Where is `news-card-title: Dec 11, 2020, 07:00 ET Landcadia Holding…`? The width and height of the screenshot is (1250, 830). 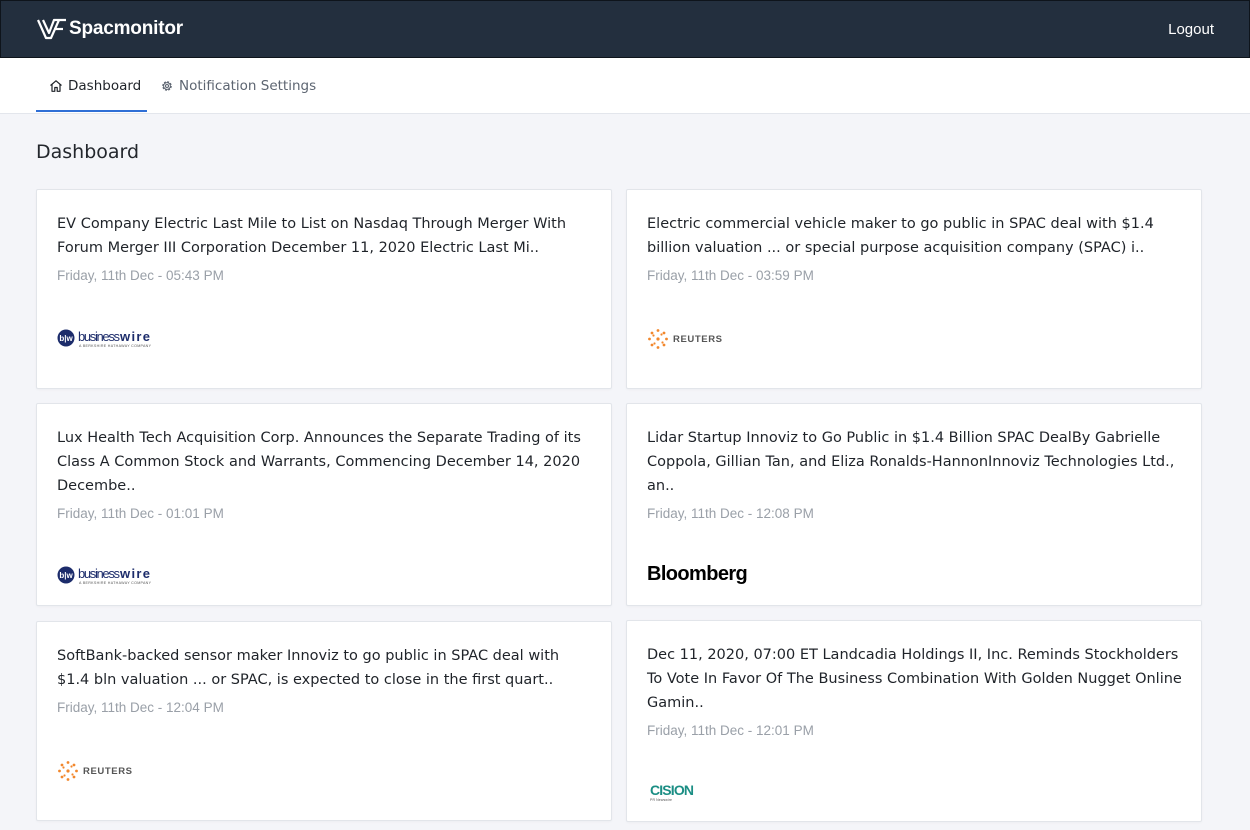
news-card-title: Dec 11, 2020, 07:00 ET Landcadia Holding… is located at coordinates (914, 679).